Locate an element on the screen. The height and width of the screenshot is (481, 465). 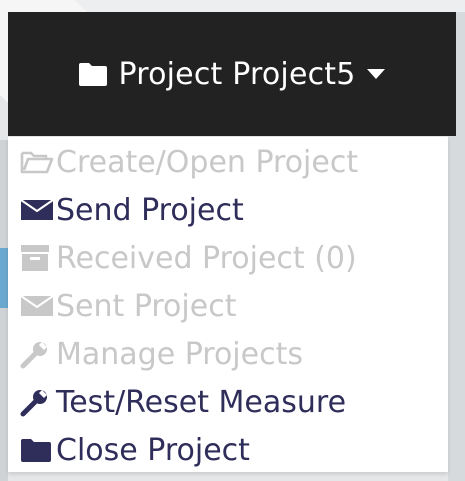
menu-item-manage-projects: Manage Projects is located at coordinates (161, 354).